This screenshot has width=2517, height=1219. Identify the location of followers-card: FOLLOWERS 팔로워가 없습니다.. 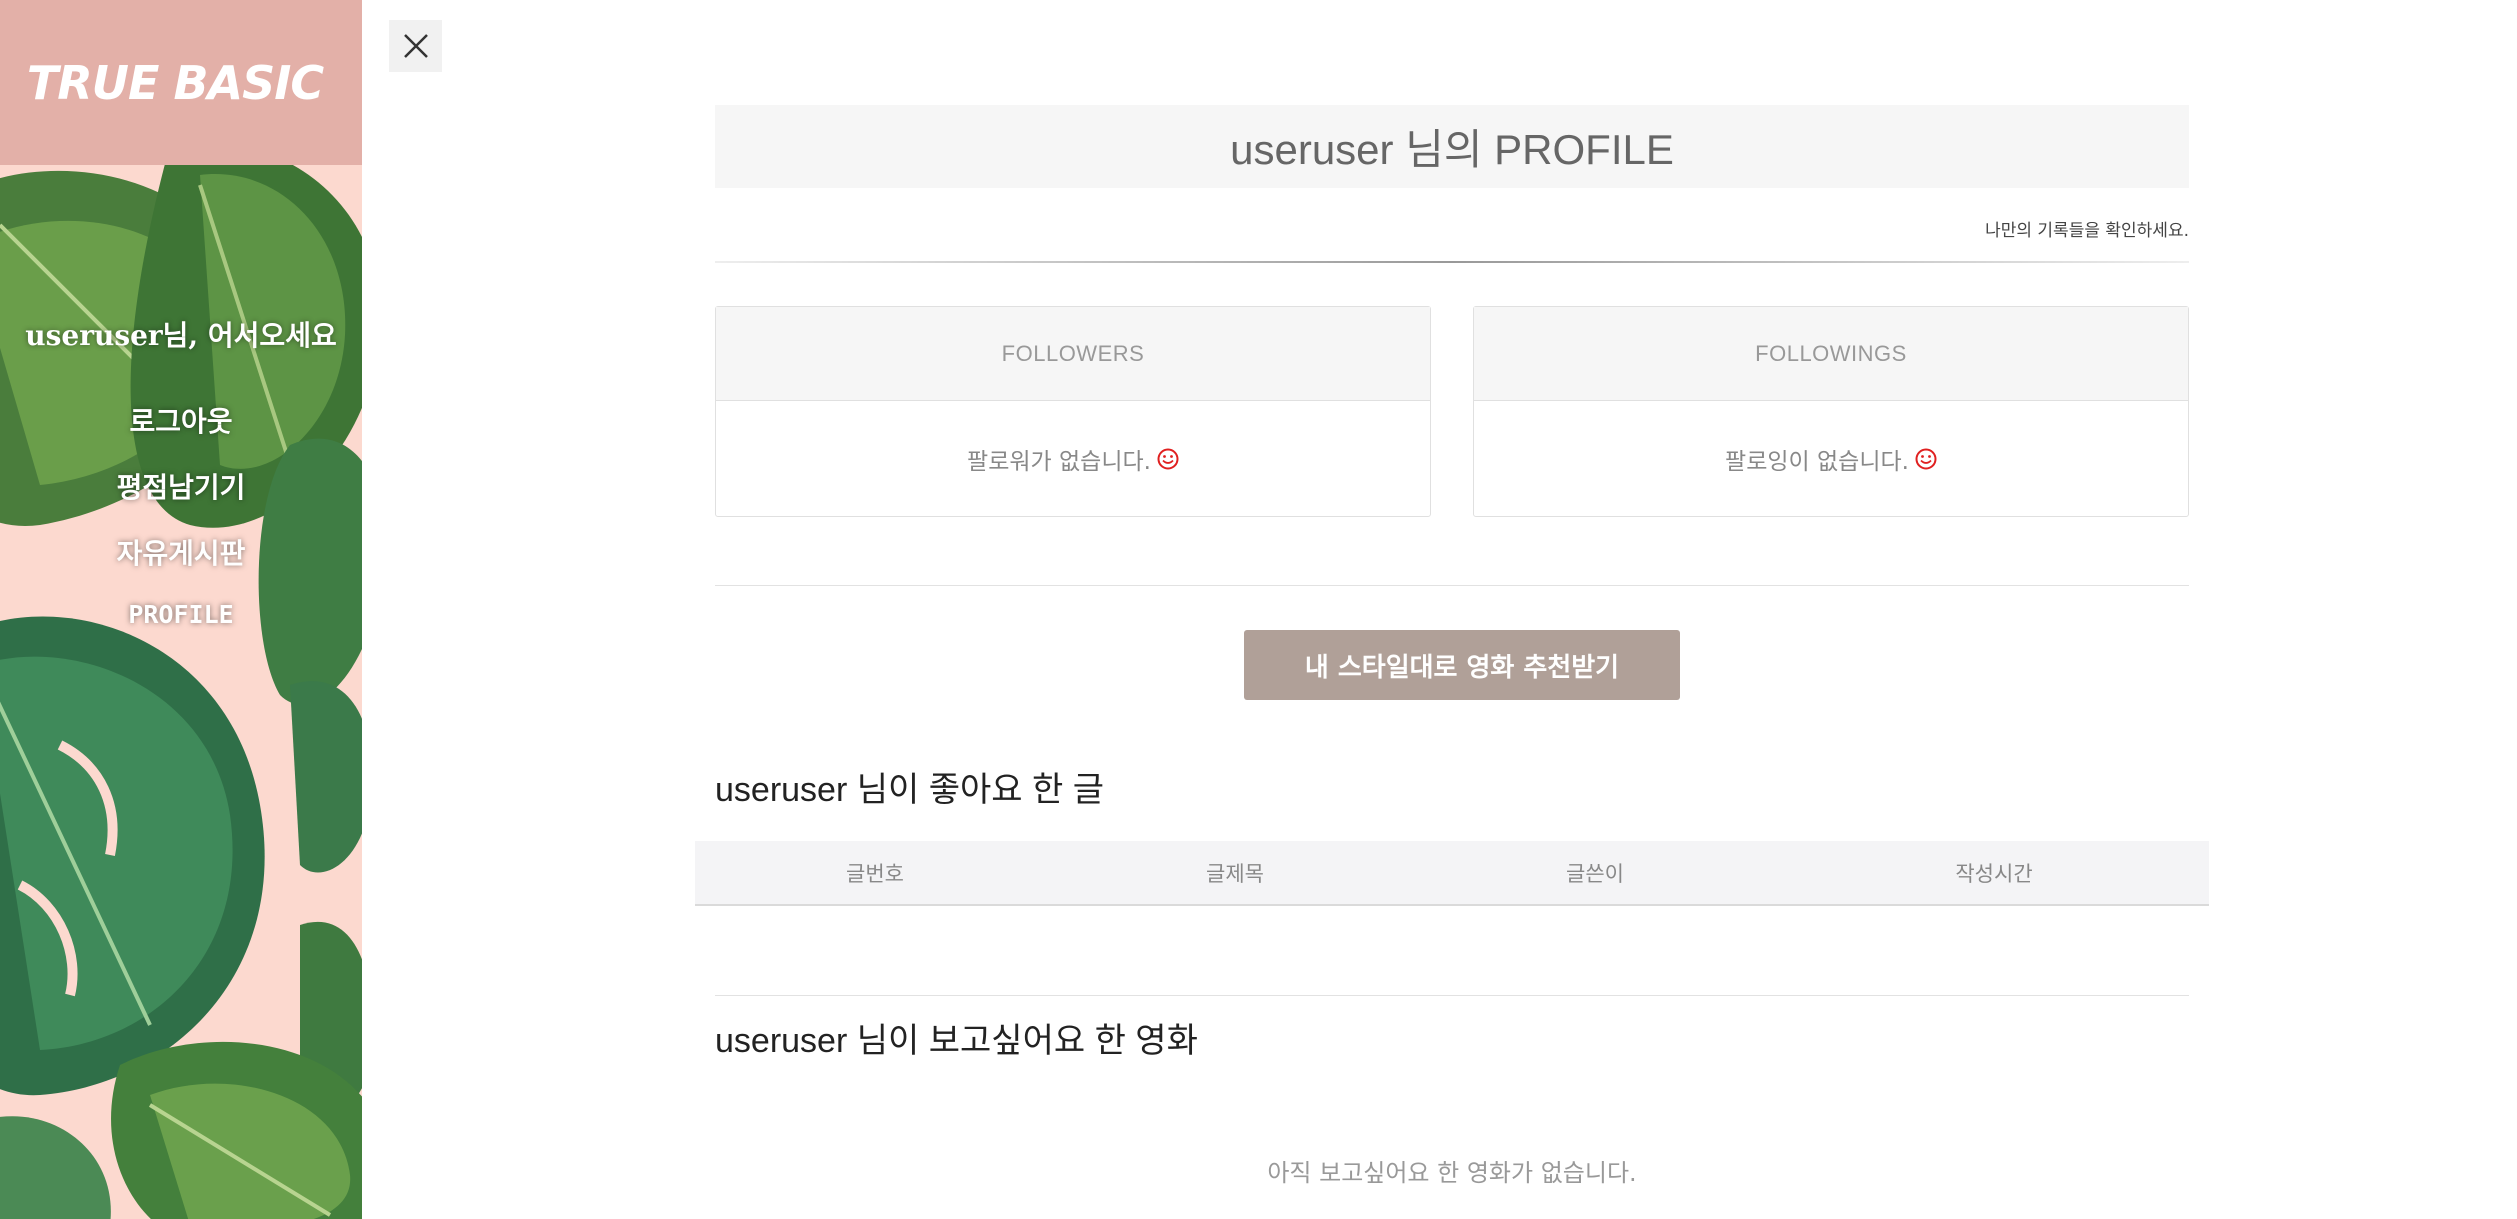
(1073, 411).